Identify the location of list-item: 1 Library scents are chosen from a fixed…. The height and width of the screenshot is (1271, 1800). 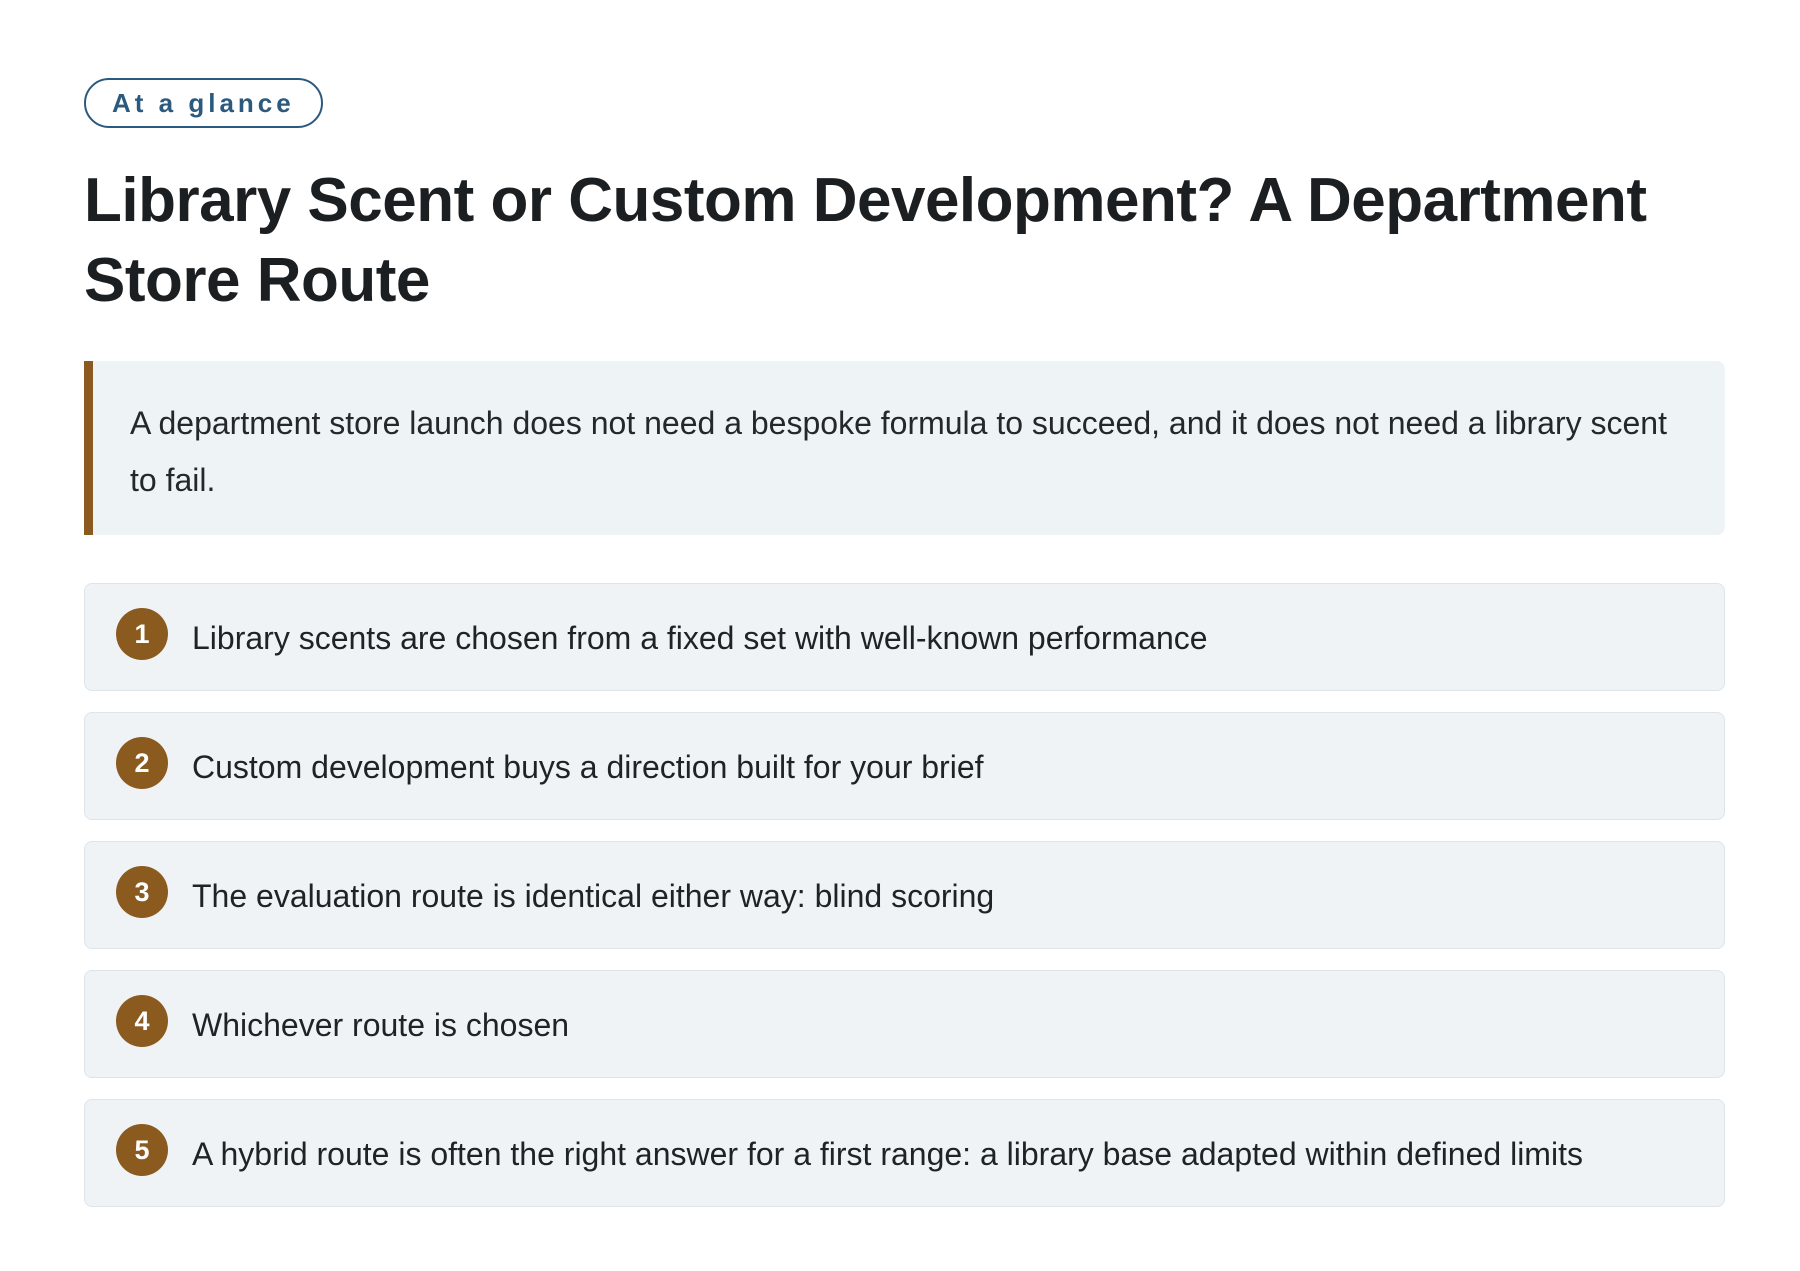
(904, 637).